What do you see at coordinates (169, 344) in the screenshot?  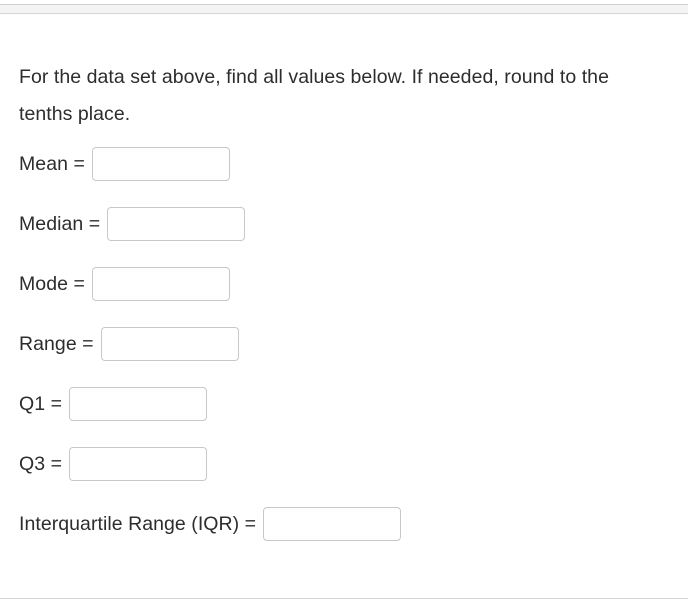 I see `range-input` at bounding box center [169, 344].